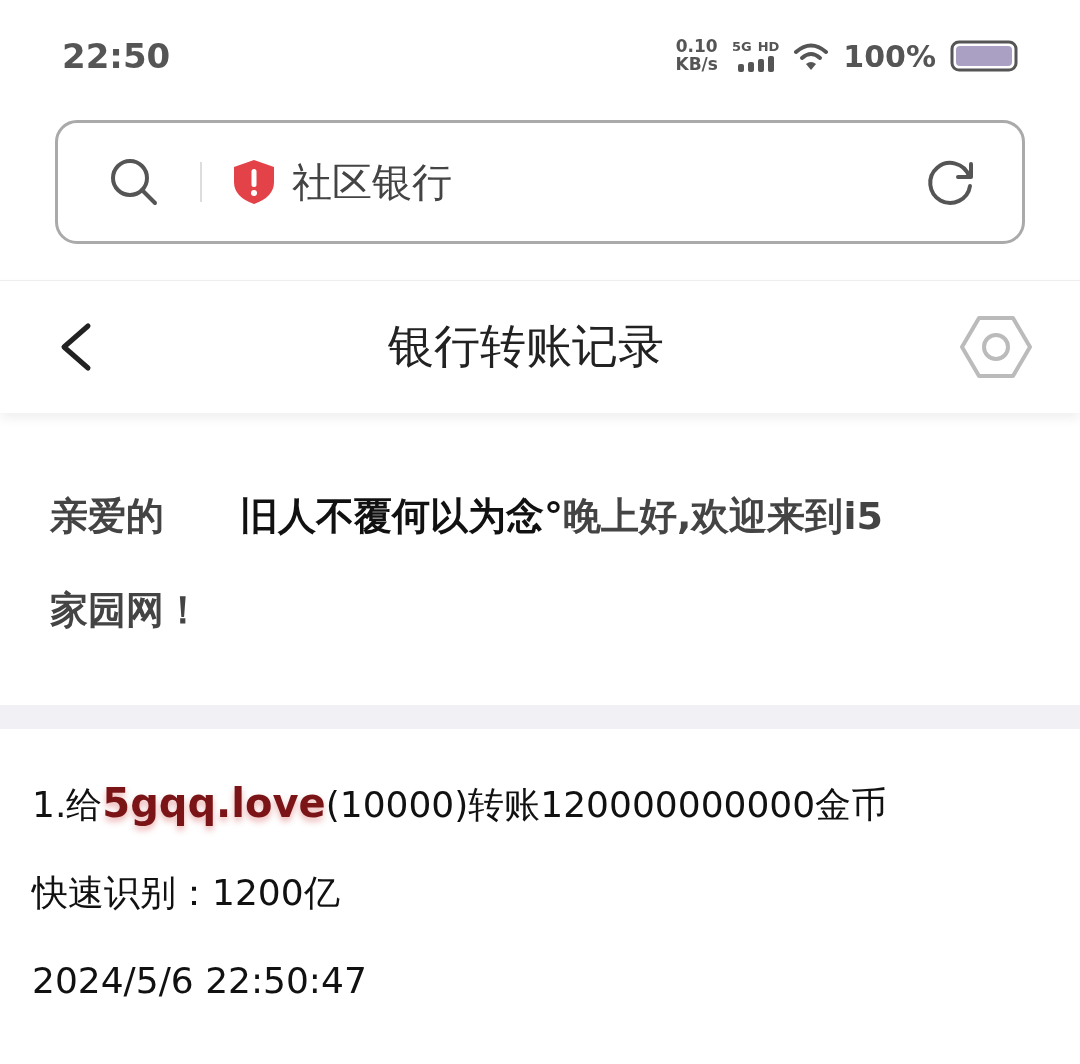 The height and width of the screenshot is (1064, 1080). Describe the element at coordinates (134, 182) in the screenshot. I see `search-icon` at that location.